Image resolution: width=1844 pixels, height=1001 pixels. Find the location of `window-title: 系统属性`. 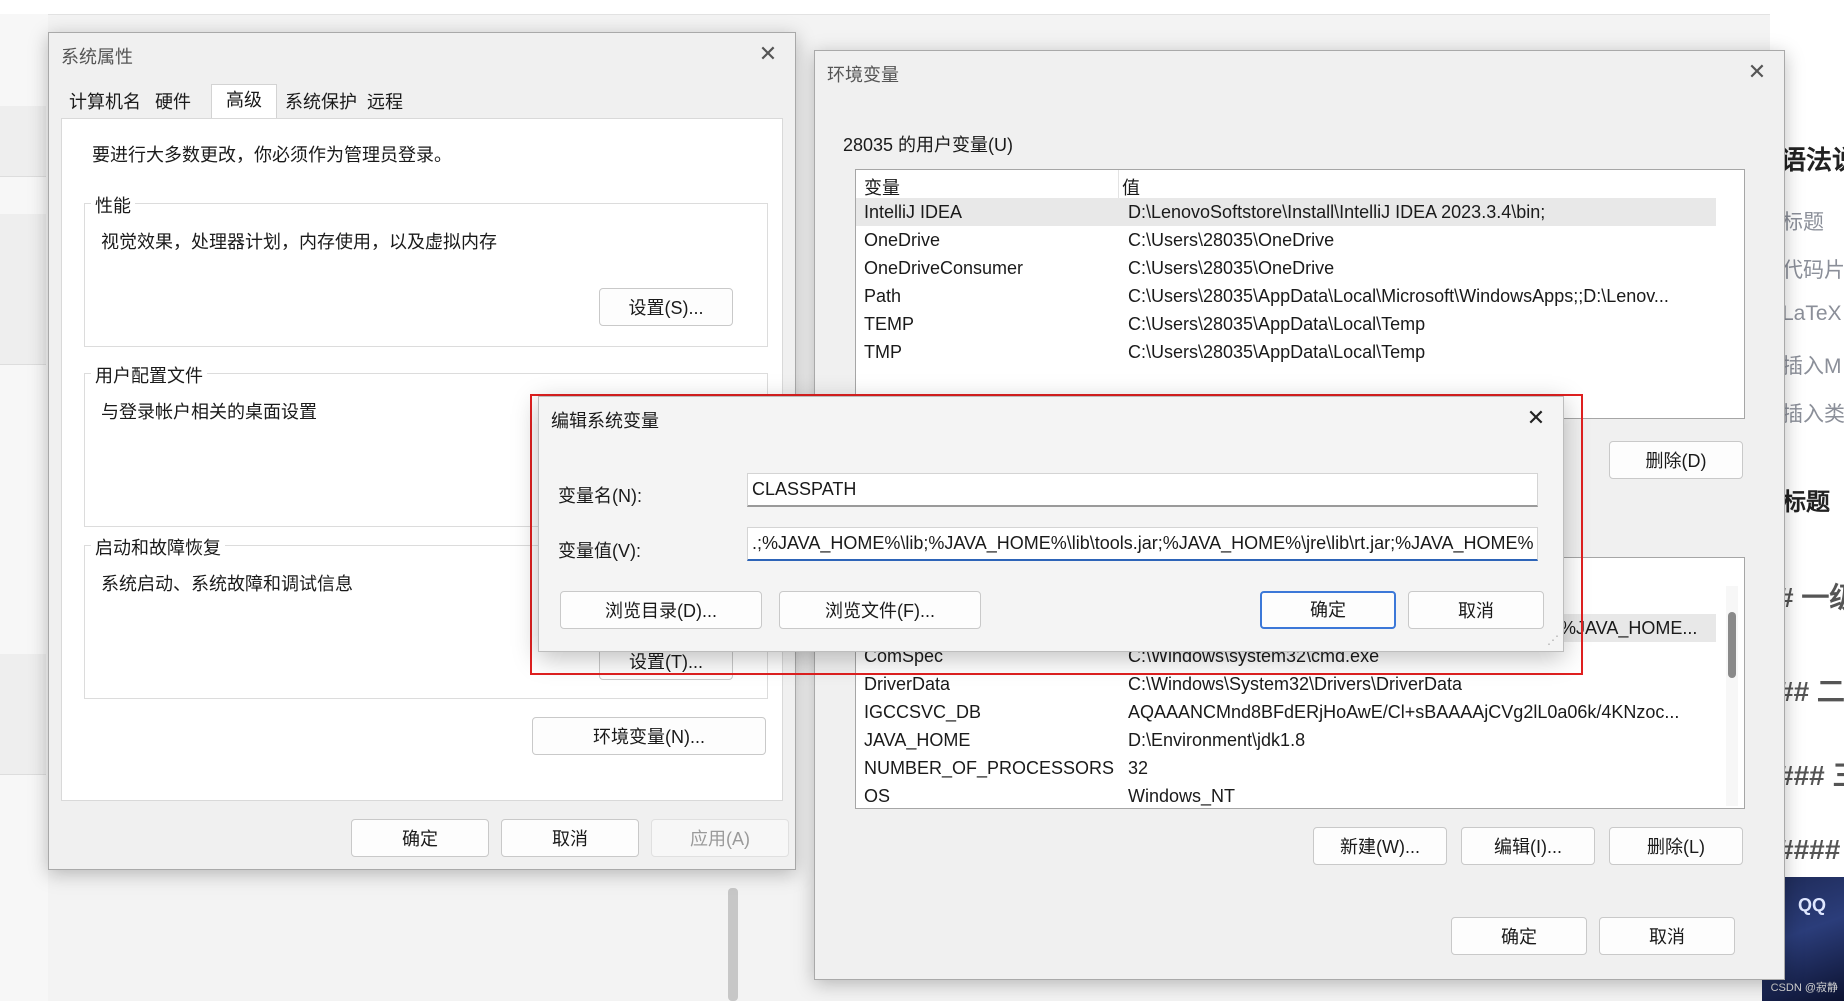

window-title: 系统属性 is located at coordinates (97, 57).